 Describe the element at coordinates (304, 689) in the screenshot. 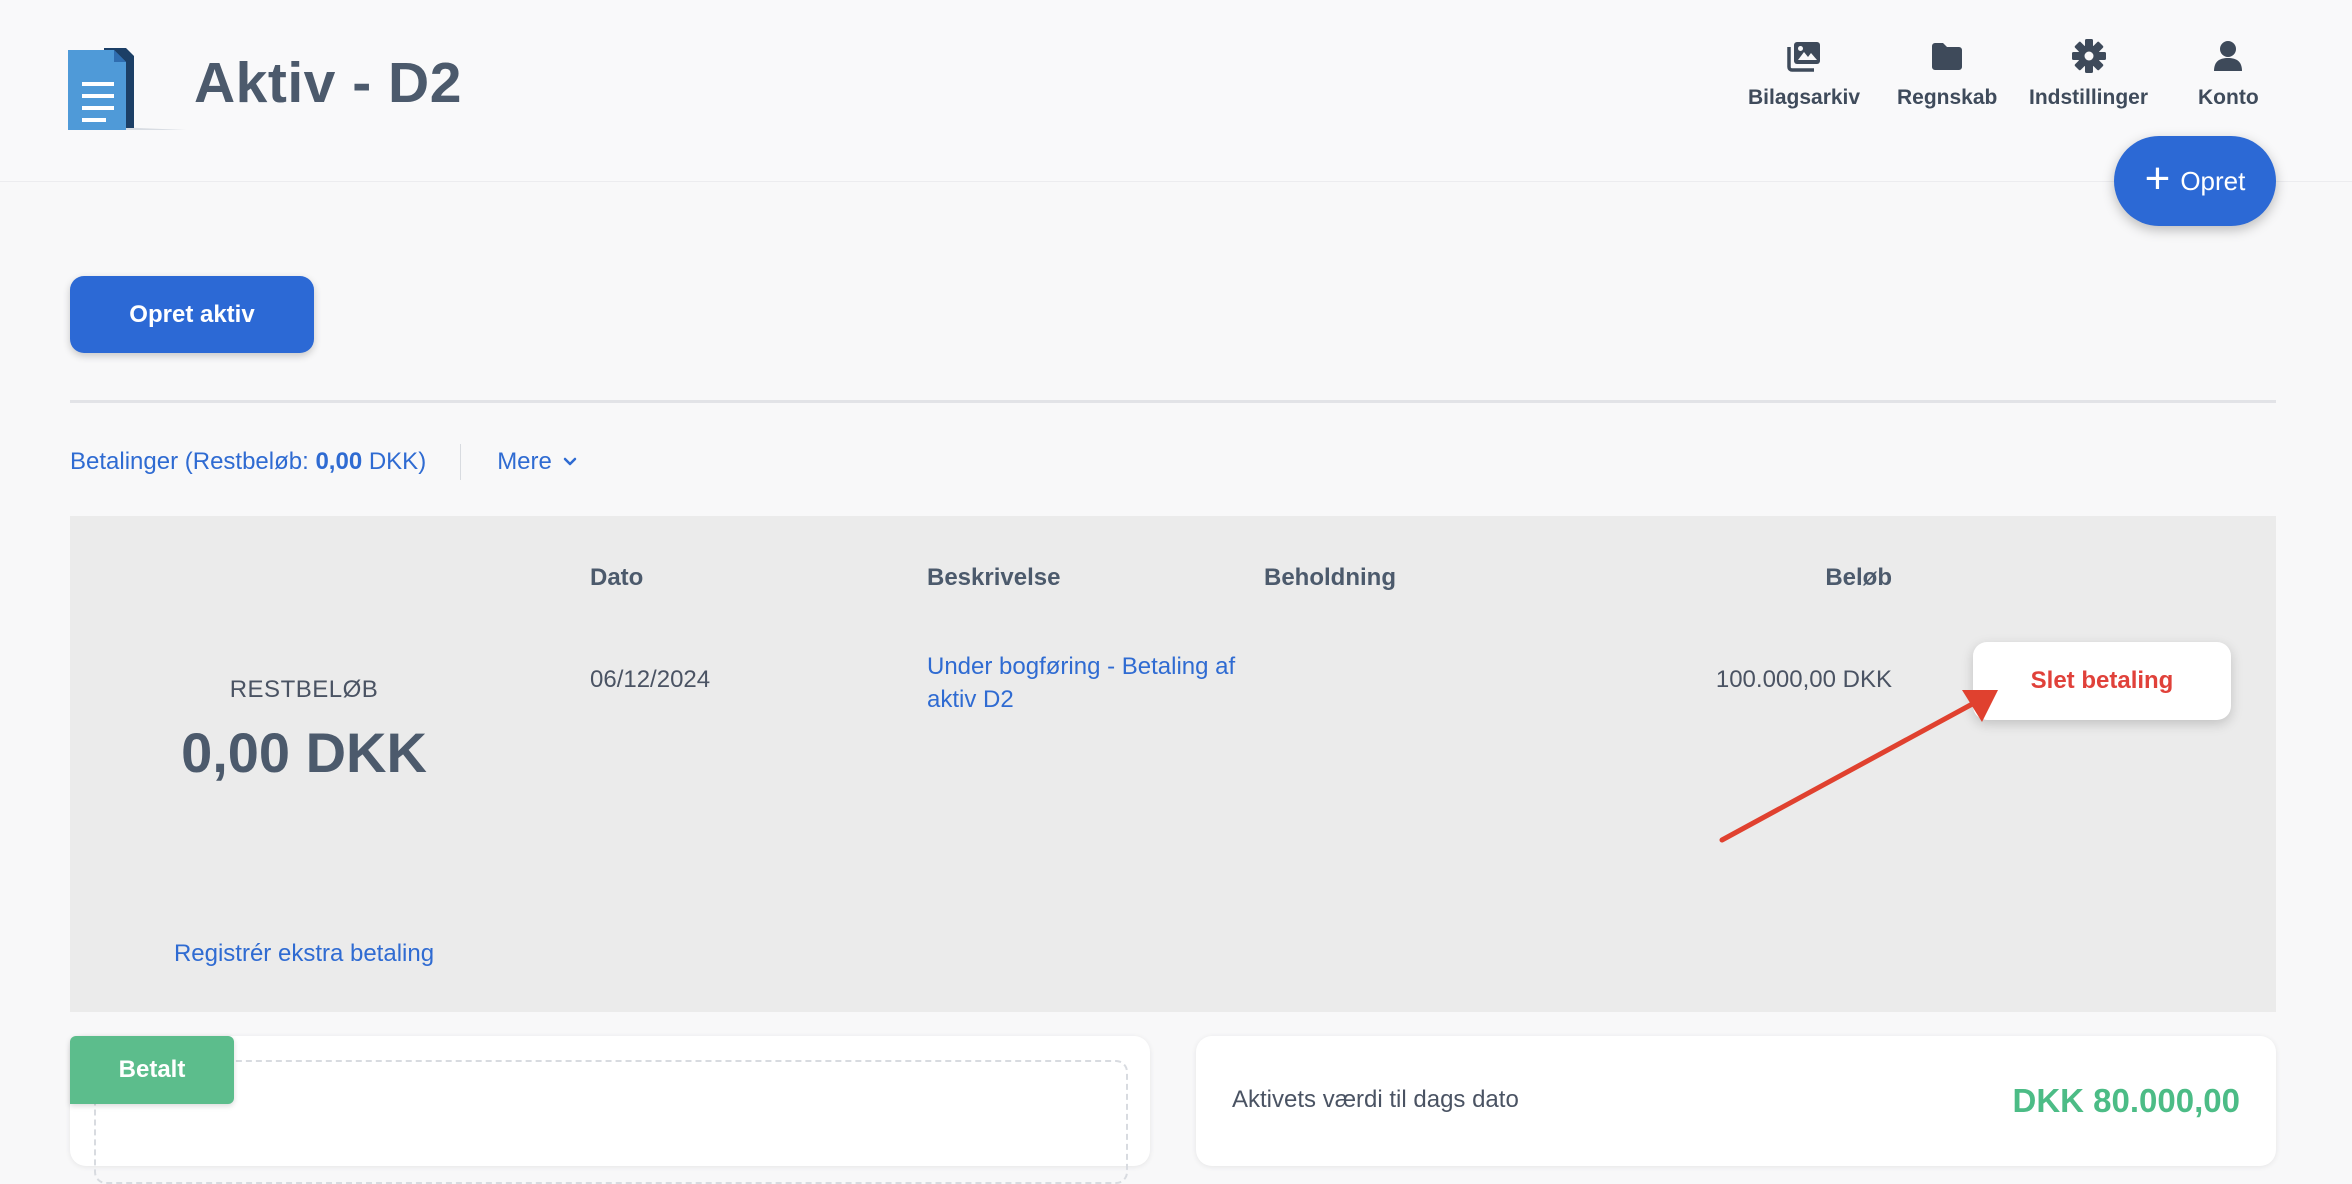

I see `remaining-label: RESTBELØB` at that location.